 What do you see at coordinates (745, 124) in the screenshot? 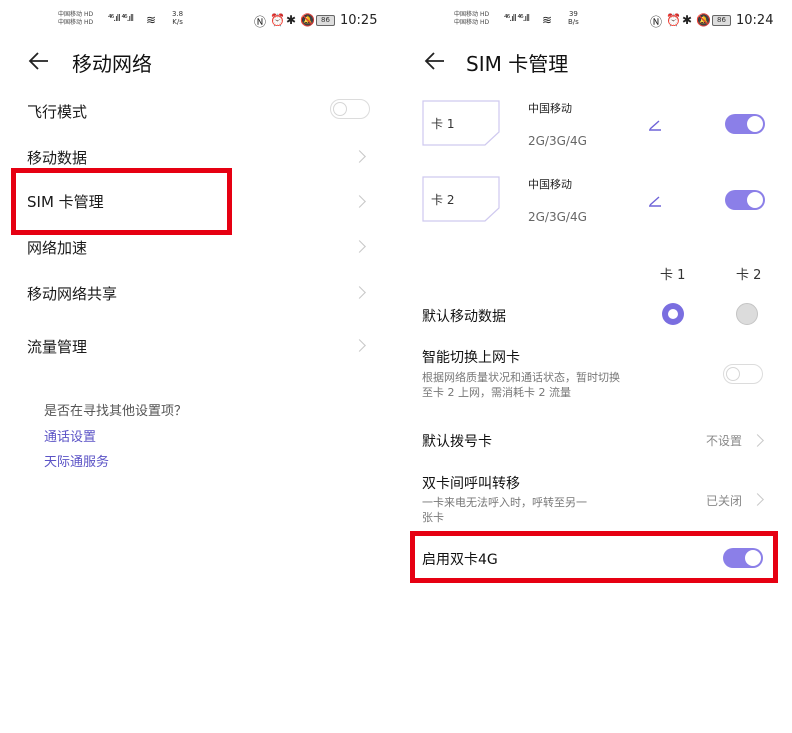
I see `sim-1-toggle` at bounding box center [745, 124].